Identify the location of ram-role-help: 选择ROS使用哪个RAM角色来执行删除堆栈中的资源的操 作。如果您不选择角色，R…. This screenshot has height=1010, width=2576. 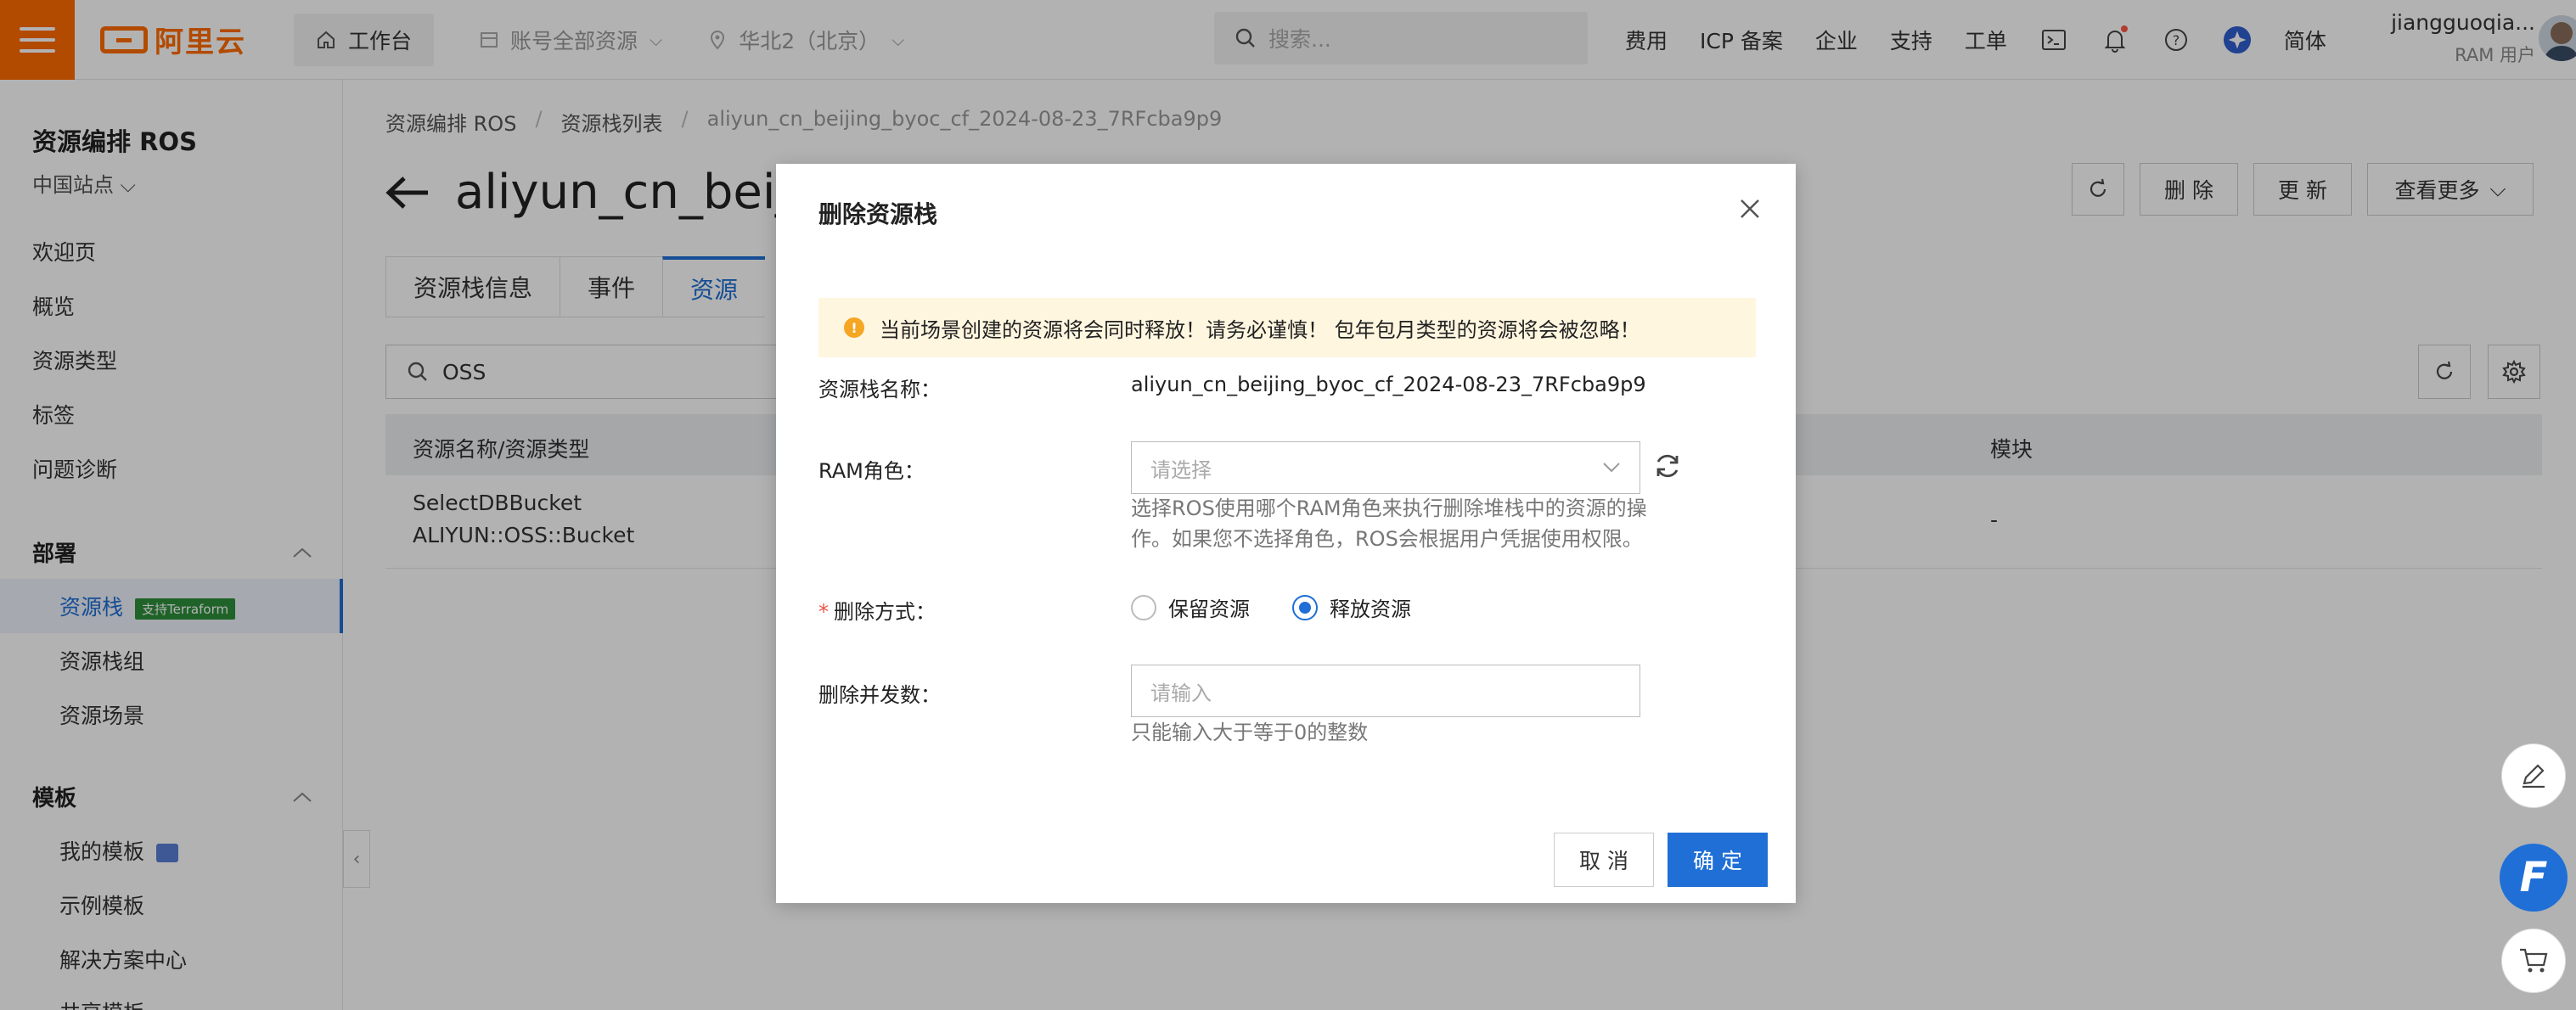
(1389, 523).